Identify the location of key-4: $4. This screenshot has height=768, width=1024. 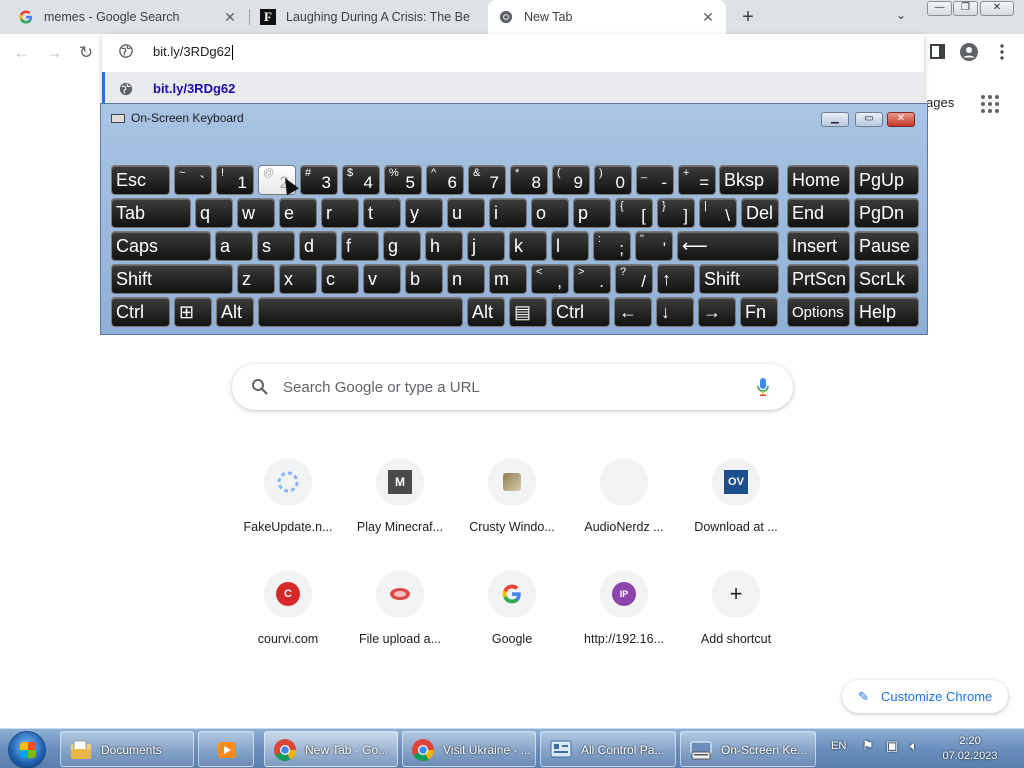
(361, 180).